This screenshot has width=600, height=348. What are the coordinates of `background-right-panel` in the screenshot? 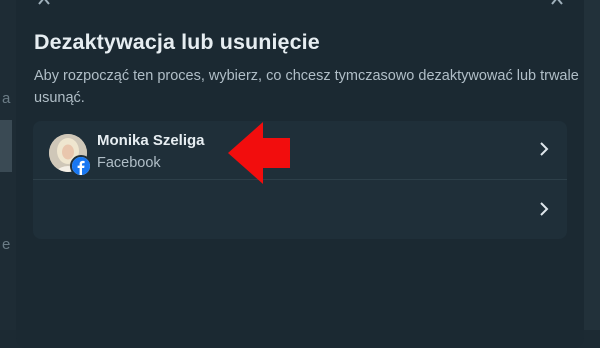 It's located at (592, 165).